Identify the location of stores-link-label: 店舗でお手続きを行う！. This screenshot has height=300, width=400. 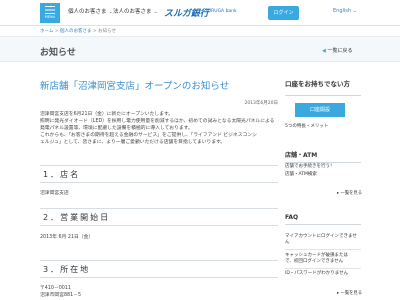
(310, 166).